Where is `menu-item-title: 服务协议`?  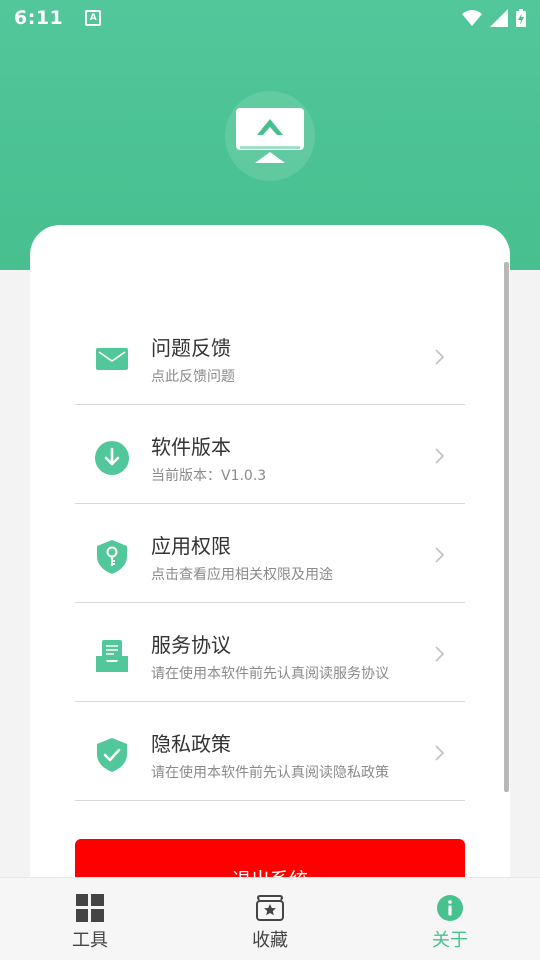
menu-item-title: 服务协议 is located at coordinates (191, 645).